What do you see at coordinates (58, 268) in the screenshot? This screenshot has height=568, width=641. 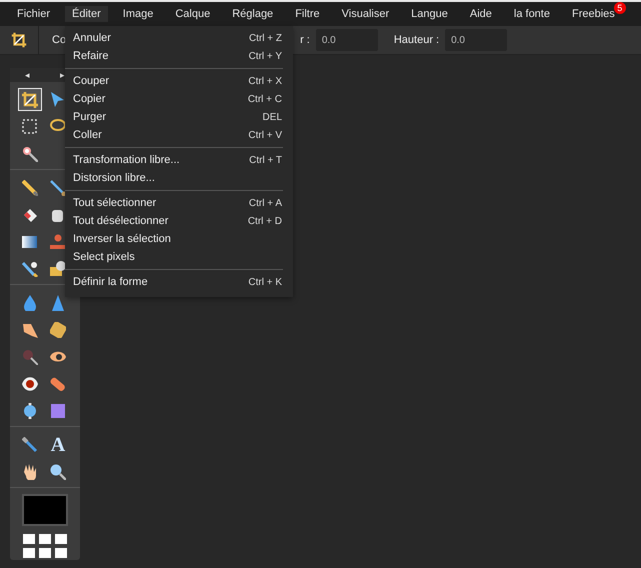 I see `shape-icon` at bounding box center [58, 268].